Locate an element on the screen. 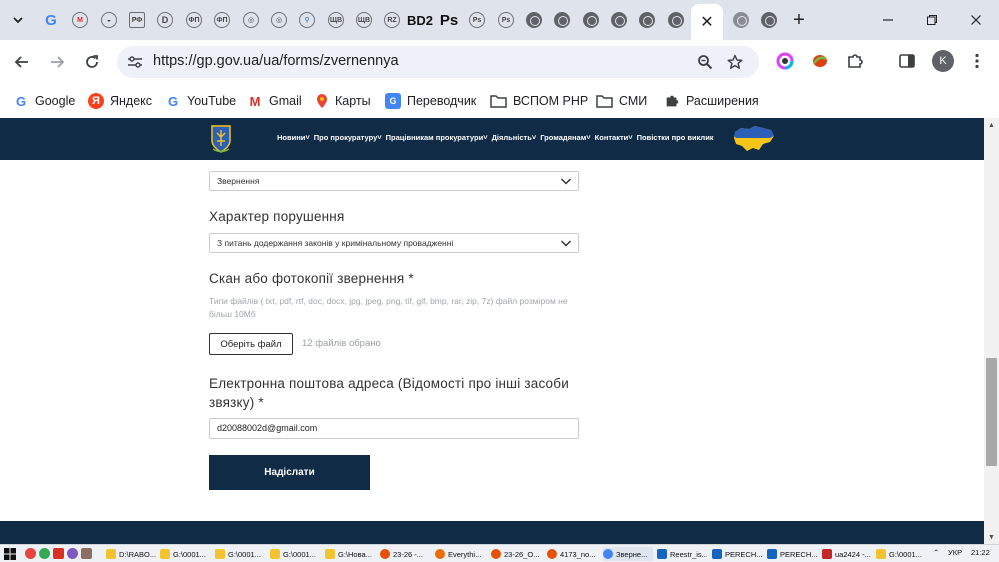 This screenshot has width=999, height=562. tab-site: ◒ is located at coordinates (109, 20).